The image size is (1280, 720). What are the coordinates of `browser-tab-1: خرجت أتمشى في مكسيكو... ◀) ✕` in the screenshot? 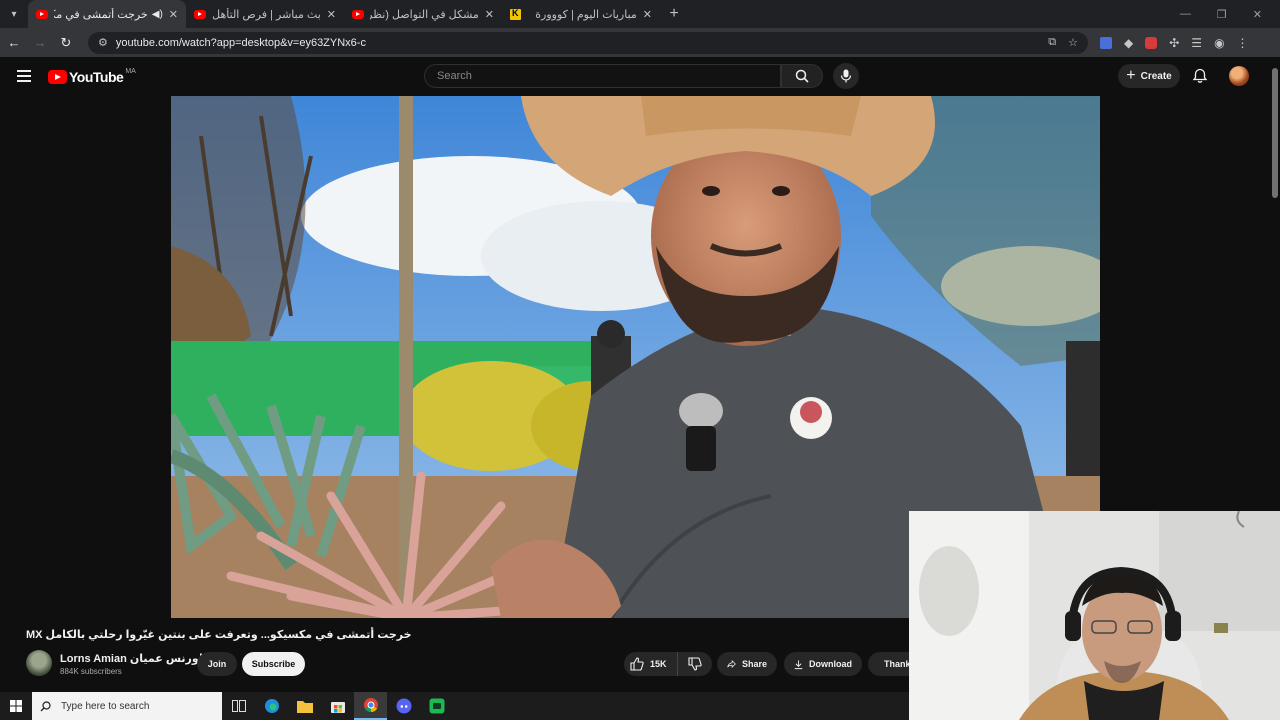 It's located at (107, 14).